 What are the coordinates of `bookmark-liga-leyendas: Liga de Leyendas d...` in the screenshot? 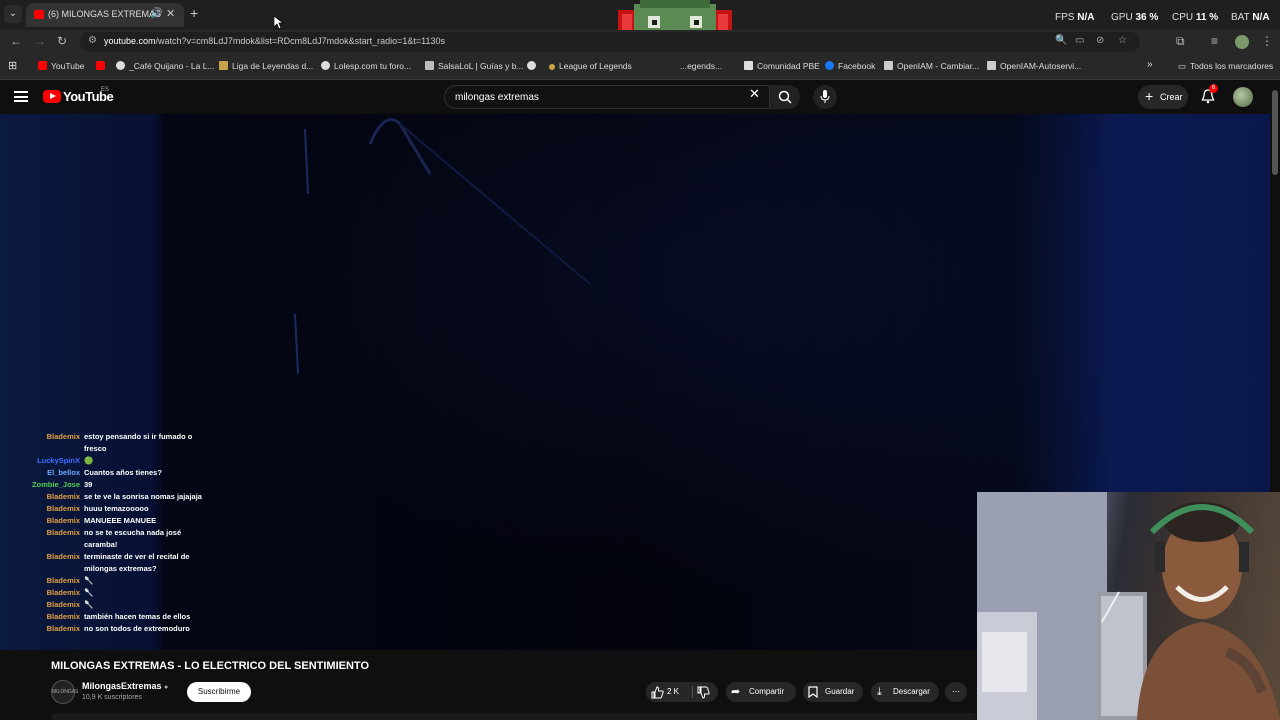 It's located at (266, 66).